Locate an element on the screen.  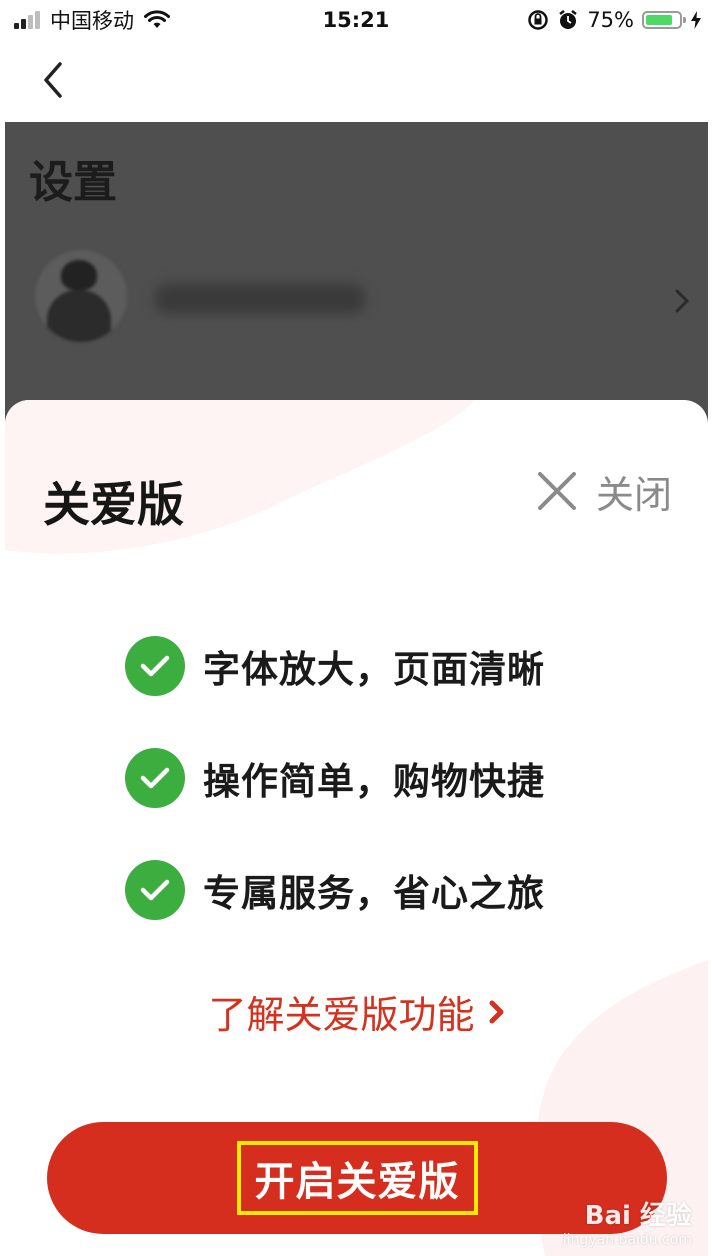
feature-item: 操作简单，购物快捷 is located at coordinates (335, 778).